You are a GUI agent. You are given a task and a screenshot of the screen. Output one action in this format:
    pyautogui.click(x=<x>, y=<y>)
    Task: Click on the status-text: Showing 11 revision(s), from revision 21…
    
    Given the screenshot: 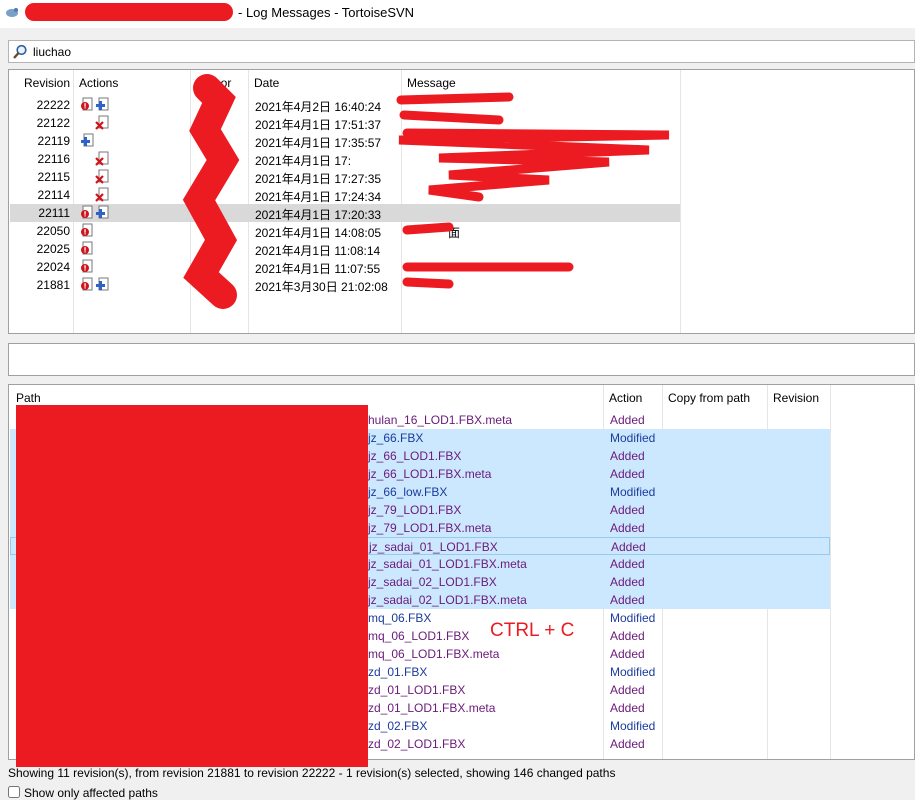 What is the action you would take?
    pyautogui.click(x=312, y=773)
    